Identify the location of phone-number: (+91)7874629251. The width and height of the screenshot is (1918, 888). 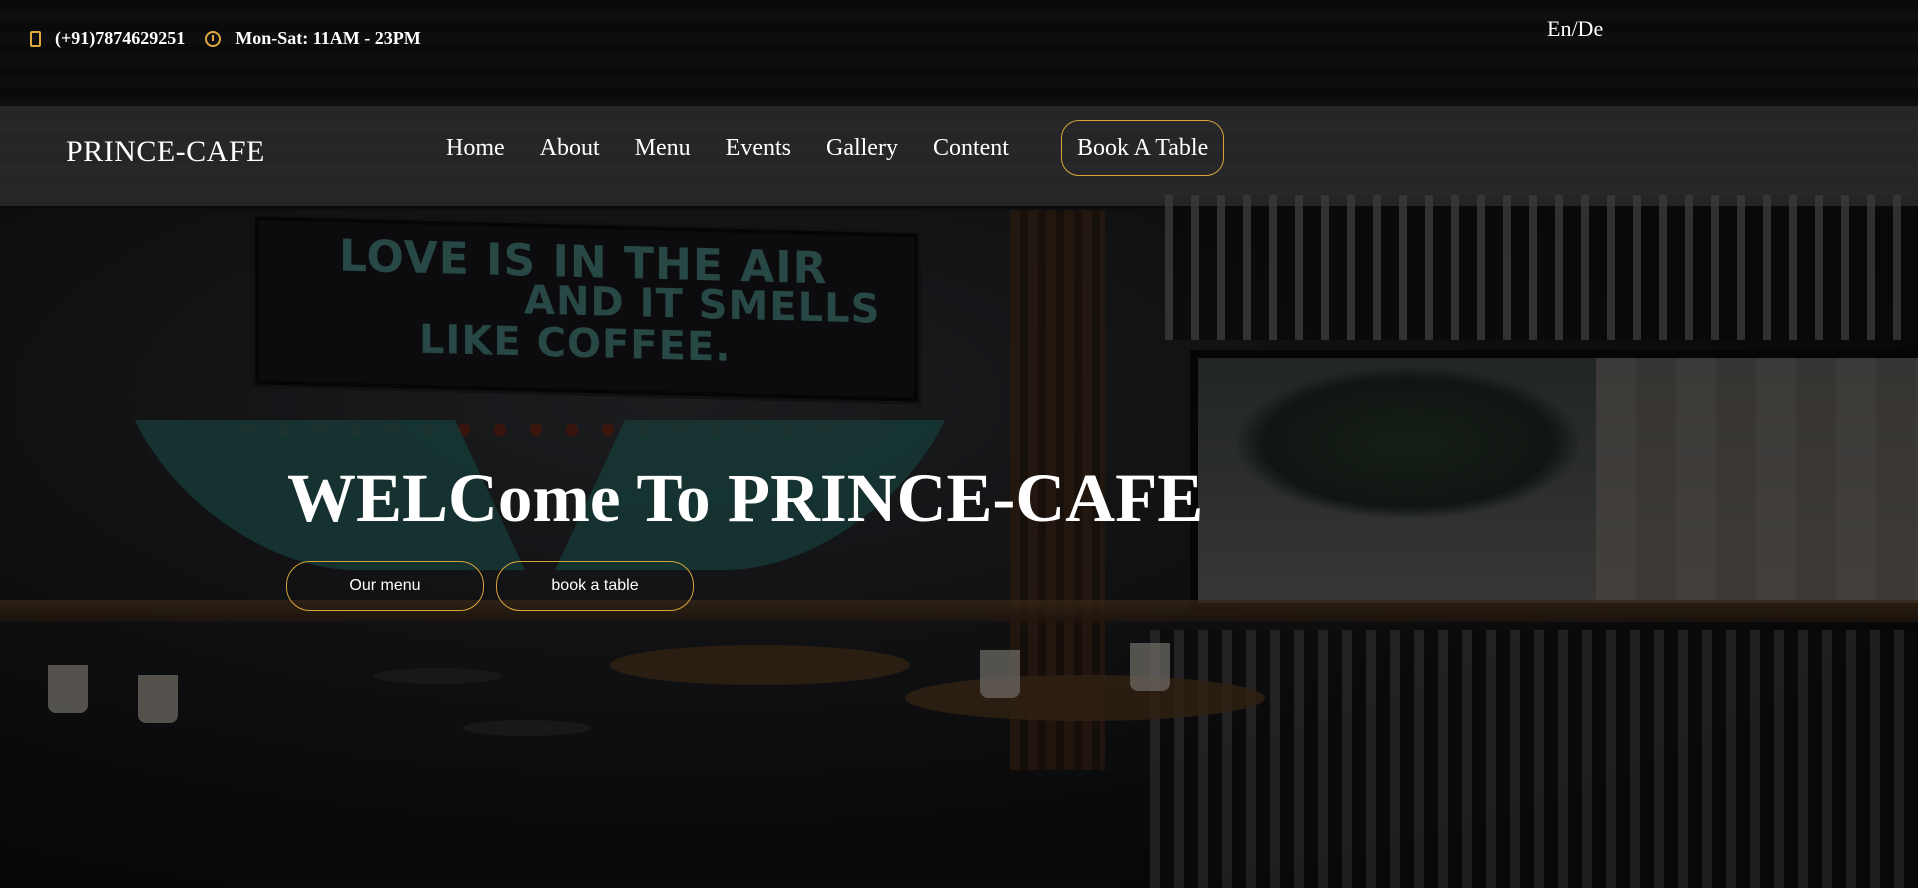
(120, 38).